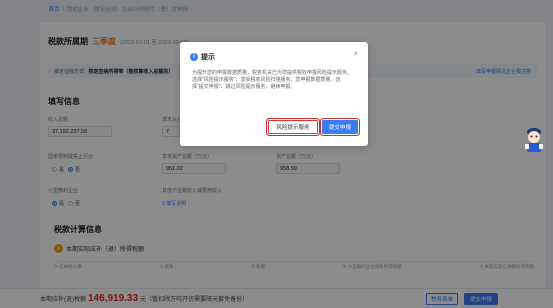 This screenshot has width=553, height=308. What do you see at coordinates (194, 57) in the screenshot?
I see `info-icon: i` at bounding box center [194, 57].